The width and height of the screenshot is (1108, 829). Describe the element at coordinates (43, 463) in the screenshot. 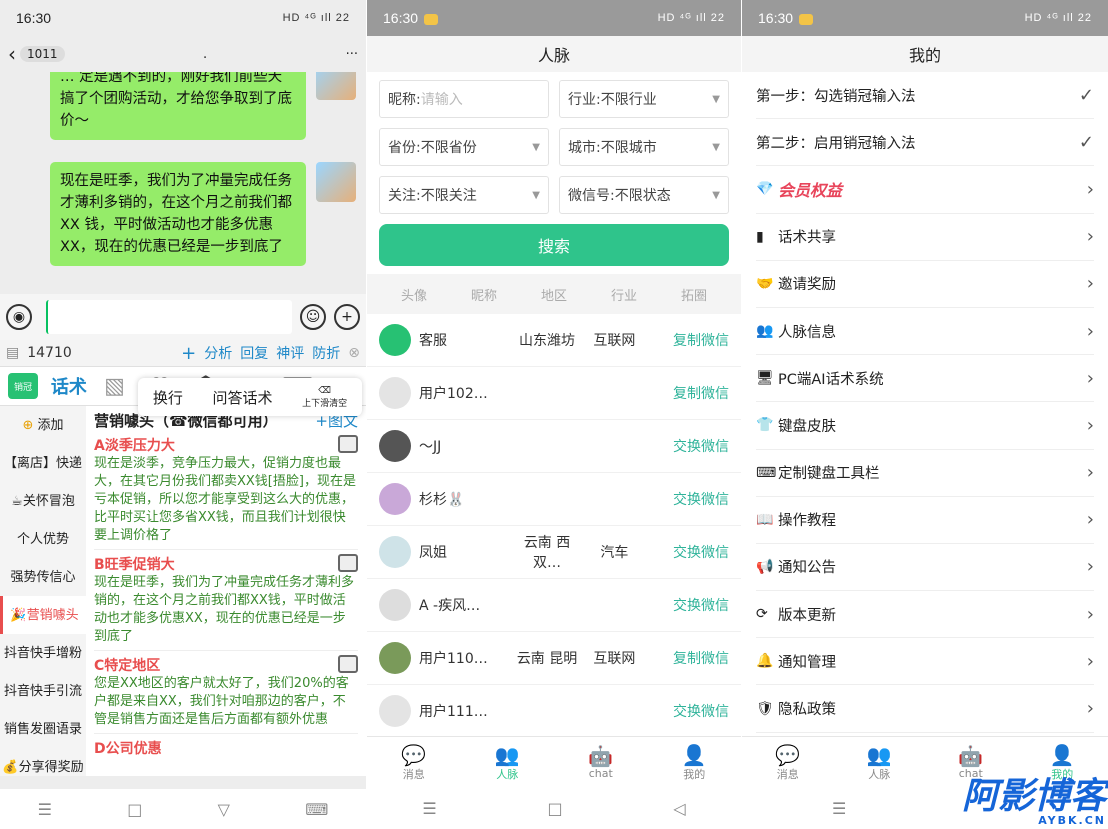

I see `category-item: 【离店】快递` at that location.